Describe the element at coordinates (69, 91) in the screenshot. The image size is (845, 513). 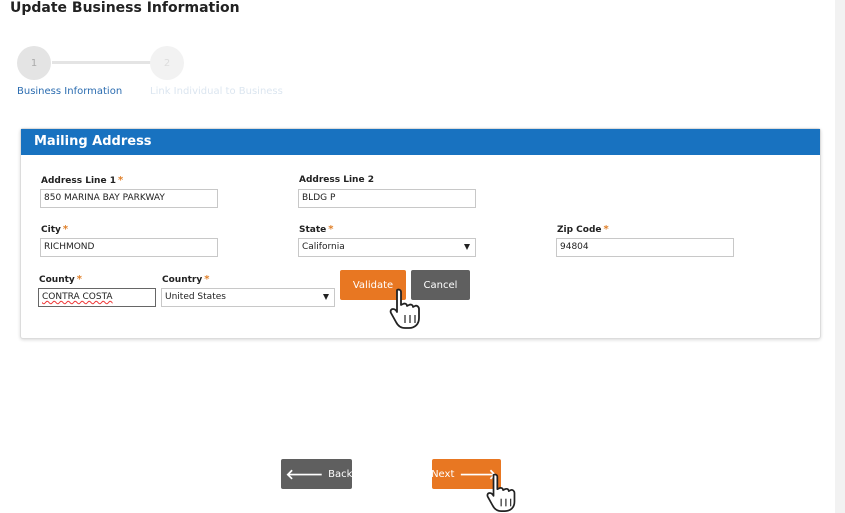
I see `step-1-label: Business Information` at that location.